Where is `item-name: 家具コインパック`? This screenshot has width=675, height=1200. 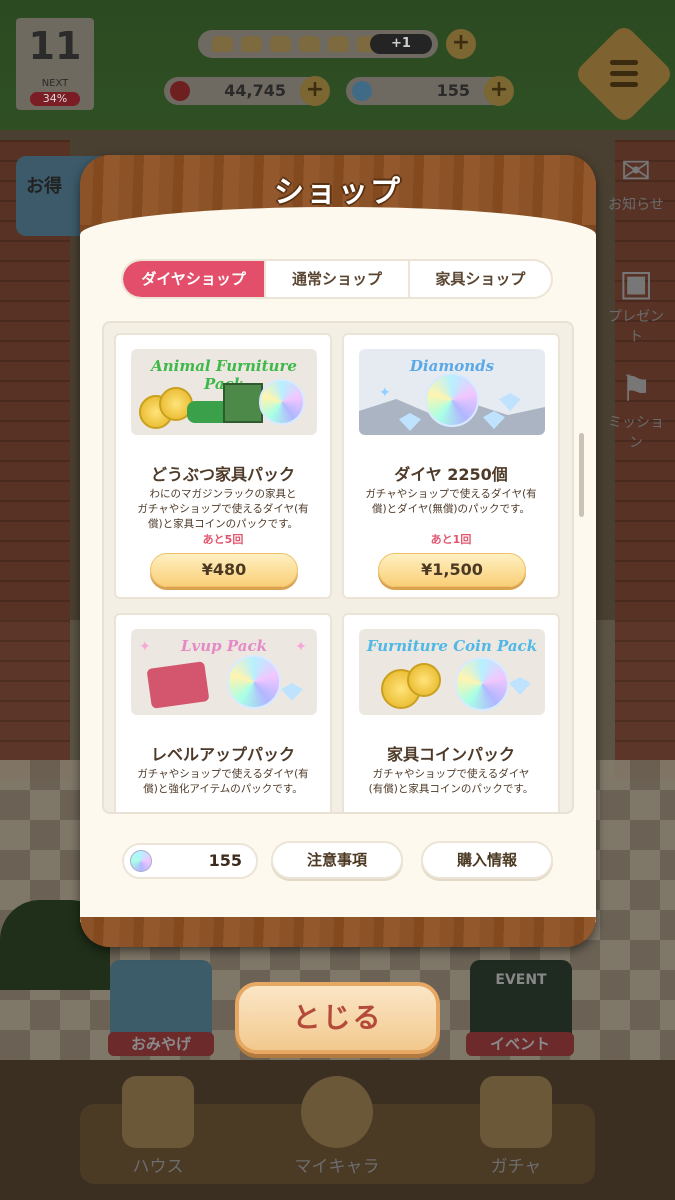
item-name: 家具コインパック is located at coordinates (450, 754).